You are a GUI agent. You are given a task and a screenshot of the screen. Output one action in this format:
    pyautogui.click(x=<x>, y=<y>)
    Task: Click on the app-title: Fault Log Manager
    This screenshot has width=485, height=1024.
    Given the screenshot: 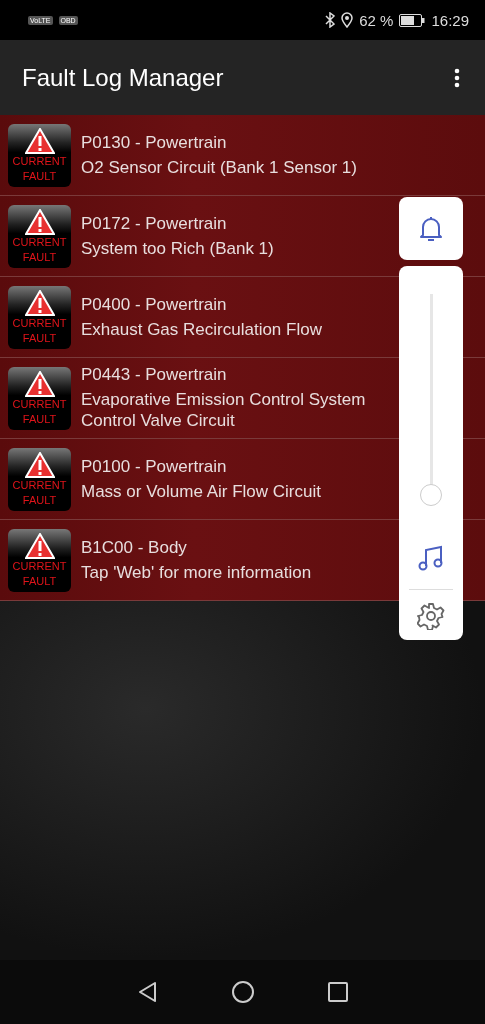 What is the action you would take?
    pyautogui.click(x=123, y=77)
    